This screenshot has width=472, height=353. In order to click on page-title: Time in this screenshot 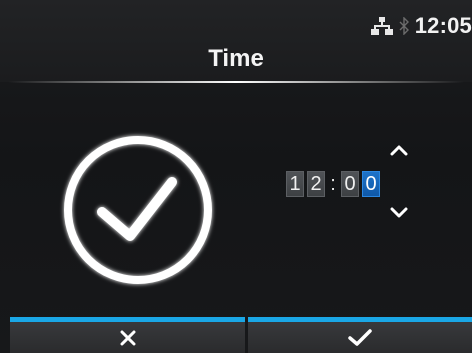, I will do `click(236, 58)`.